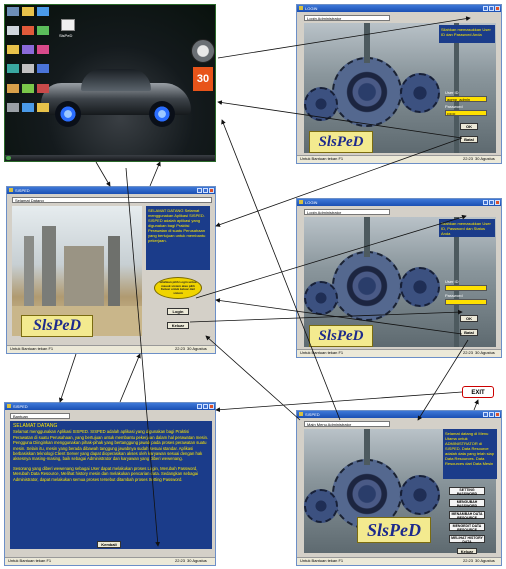 This screenshot has width=506, height=569. I want to click on header-label: Bantuan, so click(40, 416).